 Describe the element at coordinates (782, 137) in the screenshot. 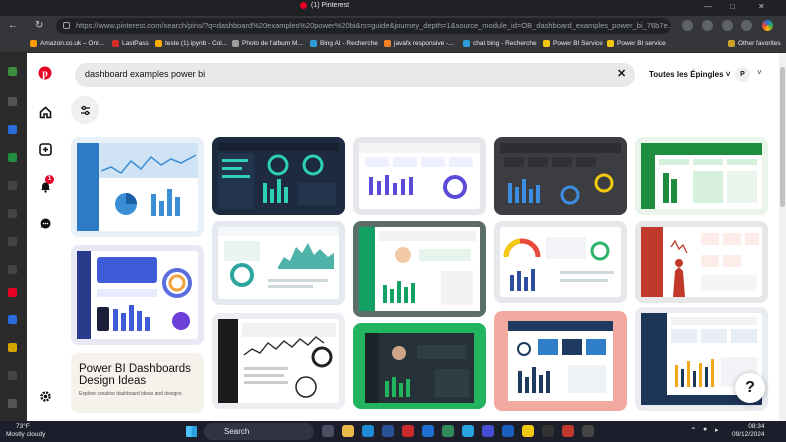

I see `scrollbar-thumb` at that location.